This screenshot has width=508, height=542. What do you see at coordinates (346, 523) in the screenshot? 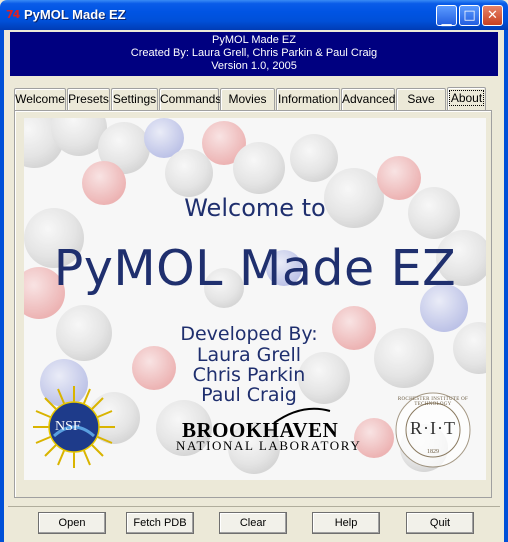
I see `help-button: Help` at bounding box center [346, 523].